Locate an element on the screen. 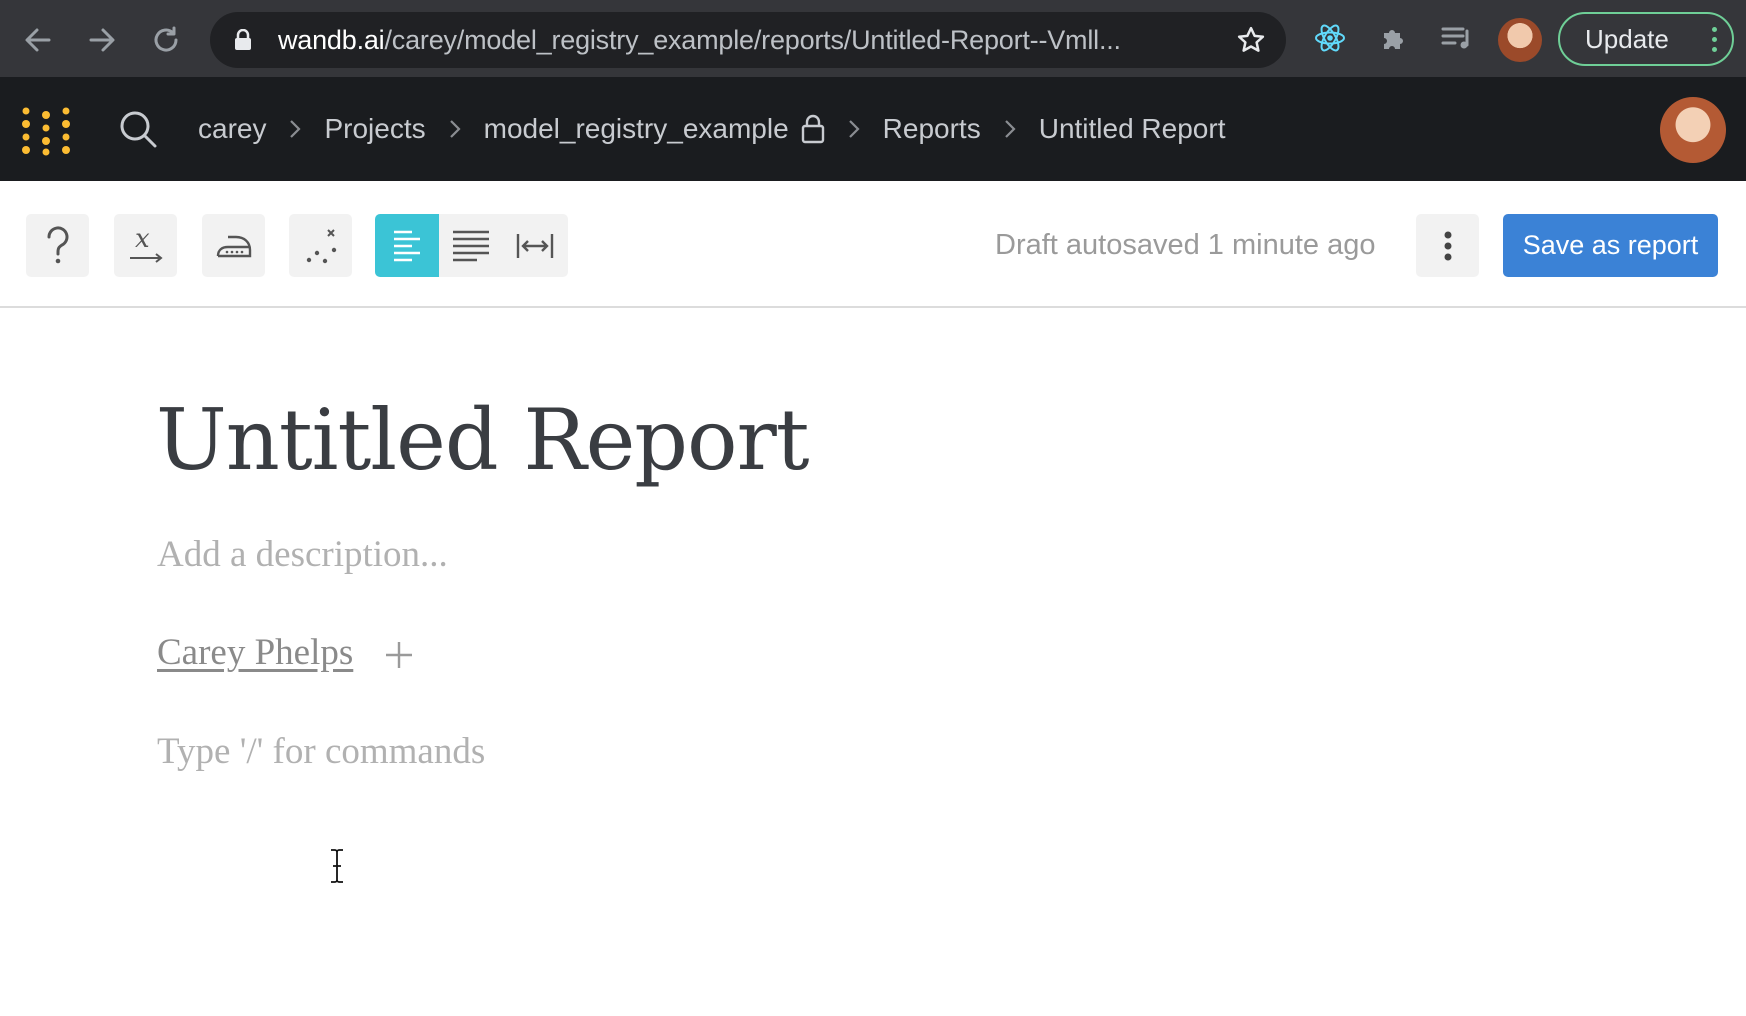 The width and height of the screenshot is (1746, 1016). more-options-button is located at coordinates (1447, 245).